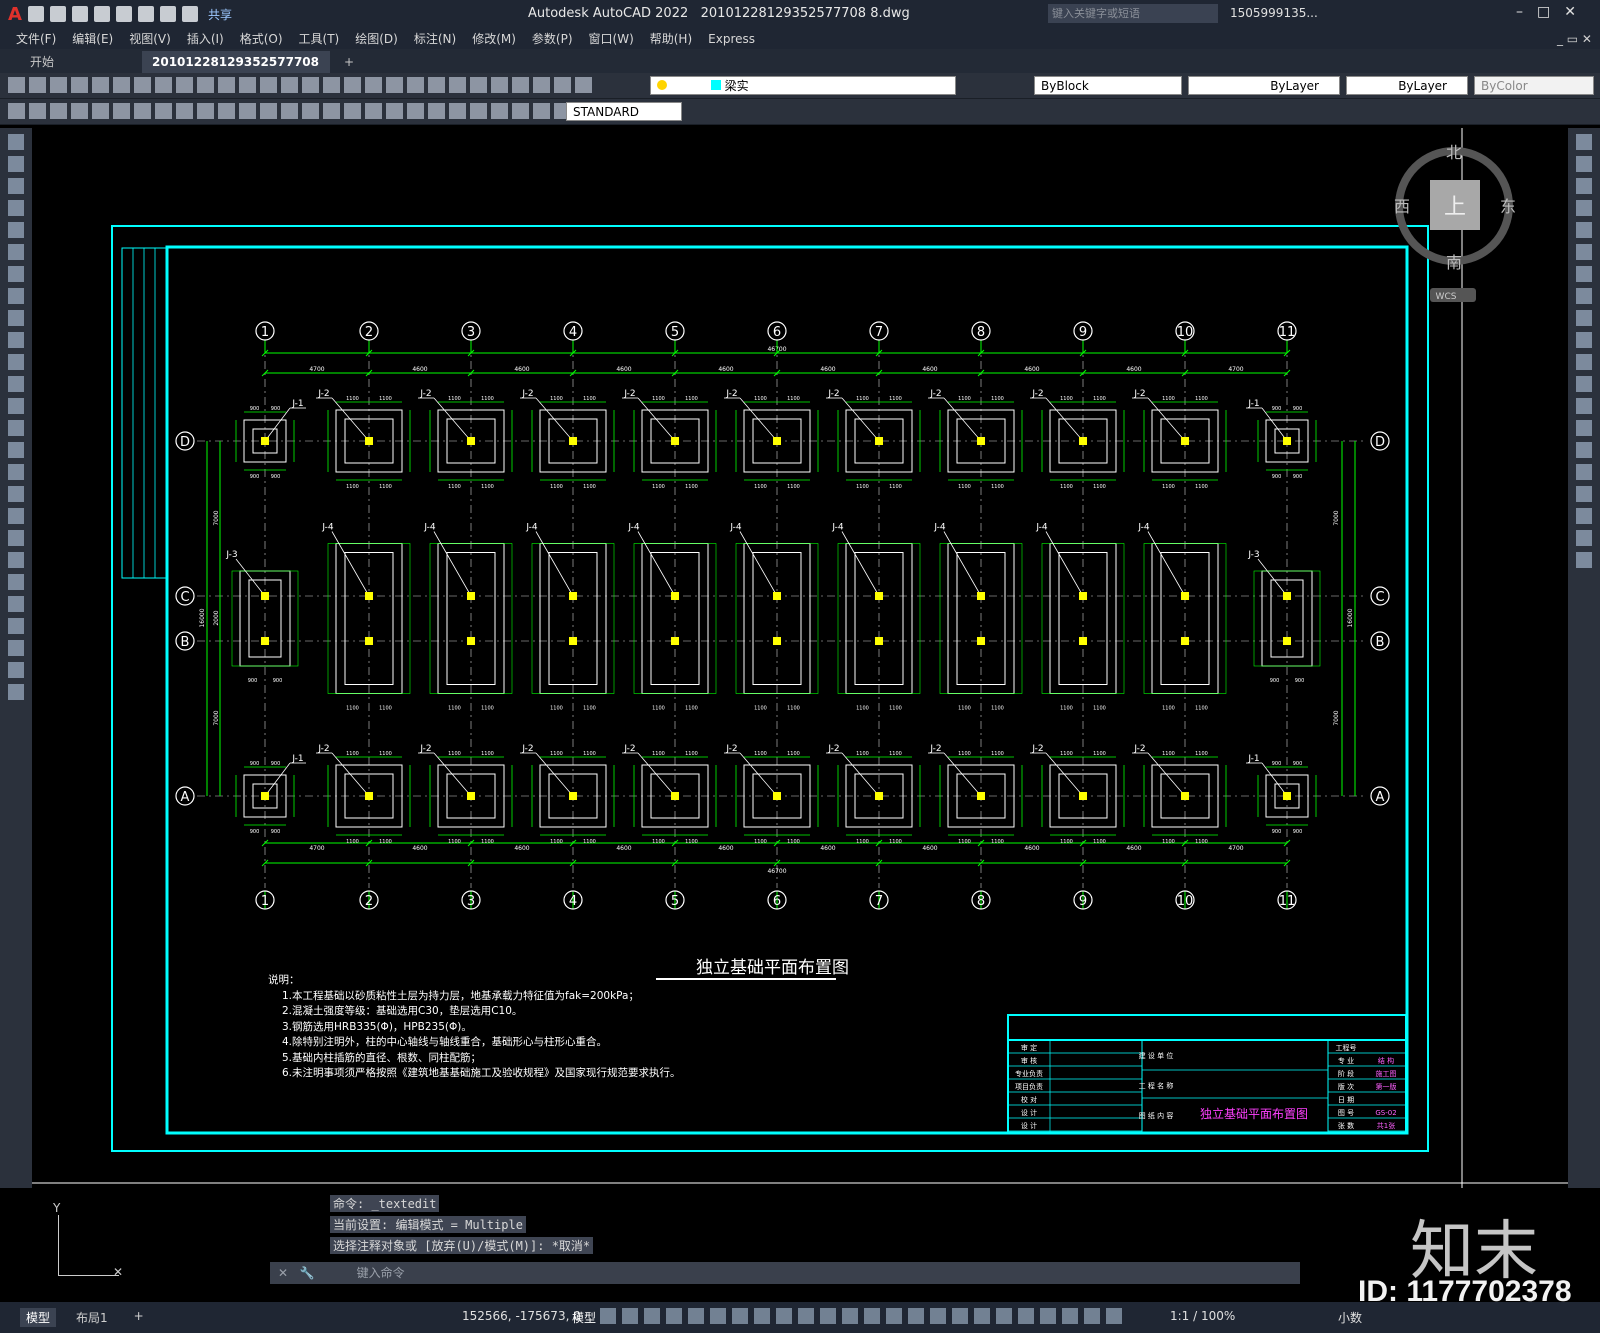  Describe the element at coordinates (236, 71) in the screenshot. I see `tab-drawing: 20101228129352577708 8* ✕` at that location.